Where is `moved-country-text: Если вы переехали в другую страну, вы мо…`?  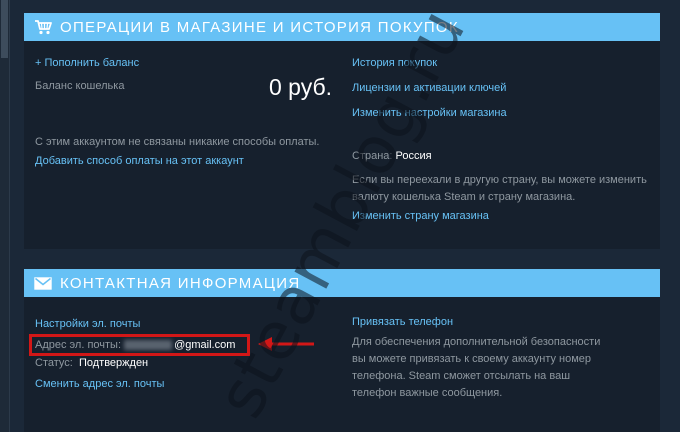 moved-country-text: Если вы переехали в другую страну, вы мо… is located at coordinates (499, 188).